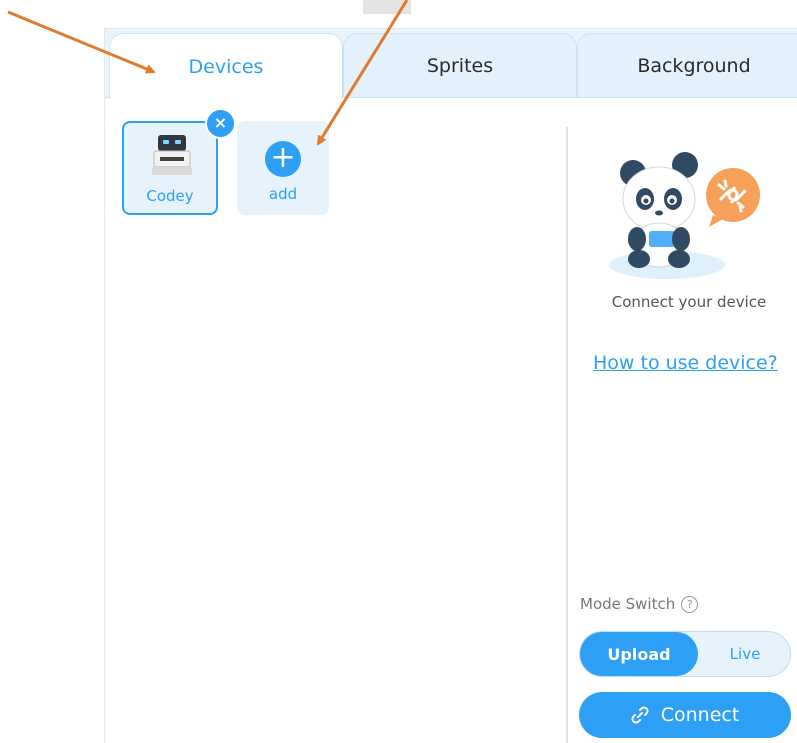 This screenshot has height=743, width=797. I want to click on close-icon: ×, so click(220, 123).